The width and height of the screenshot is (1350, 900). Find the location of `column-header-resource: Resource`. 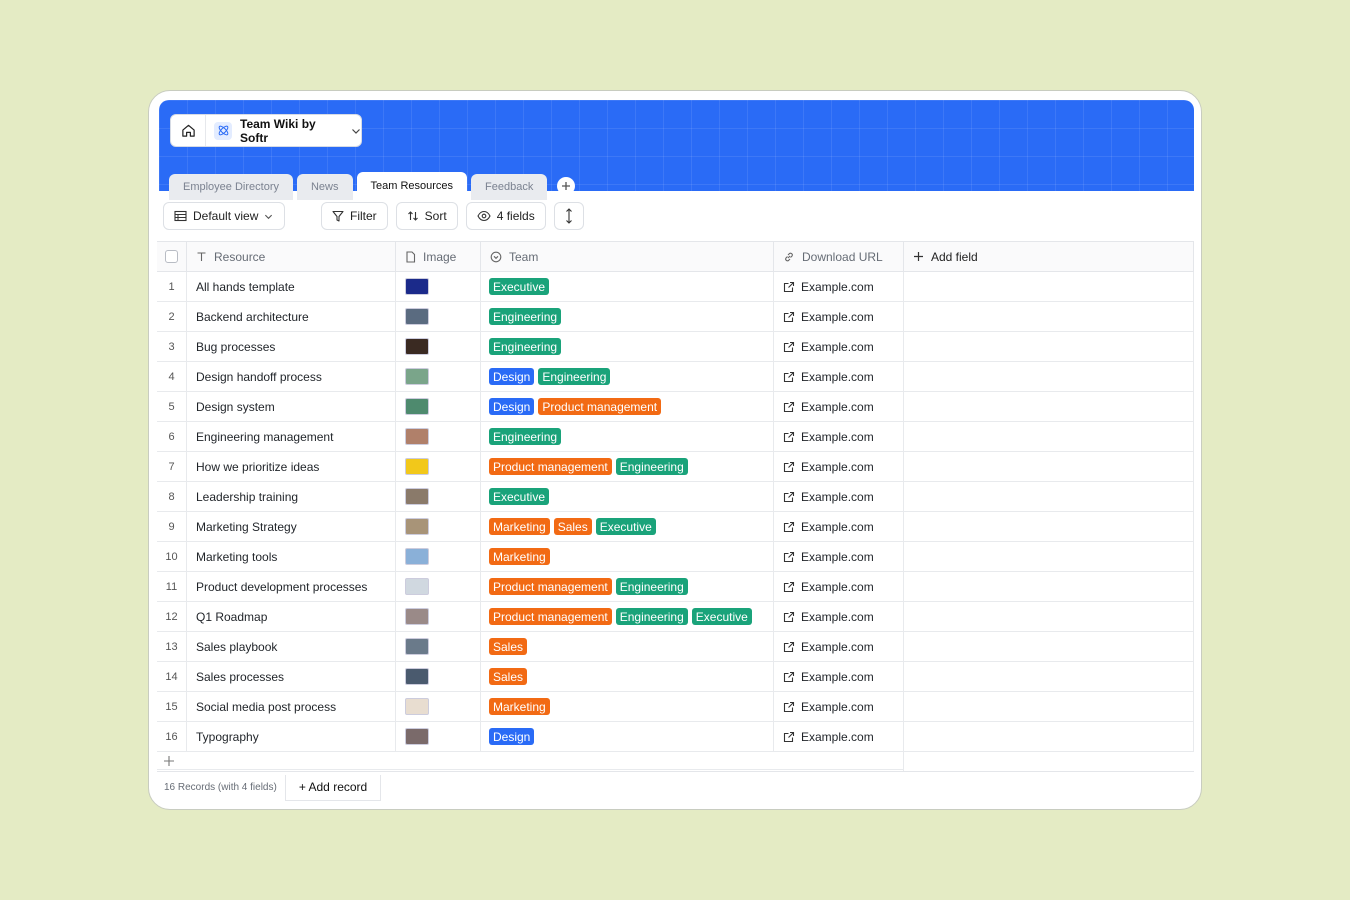

column-header-resource: Resource is located at coordinates (291, 256).